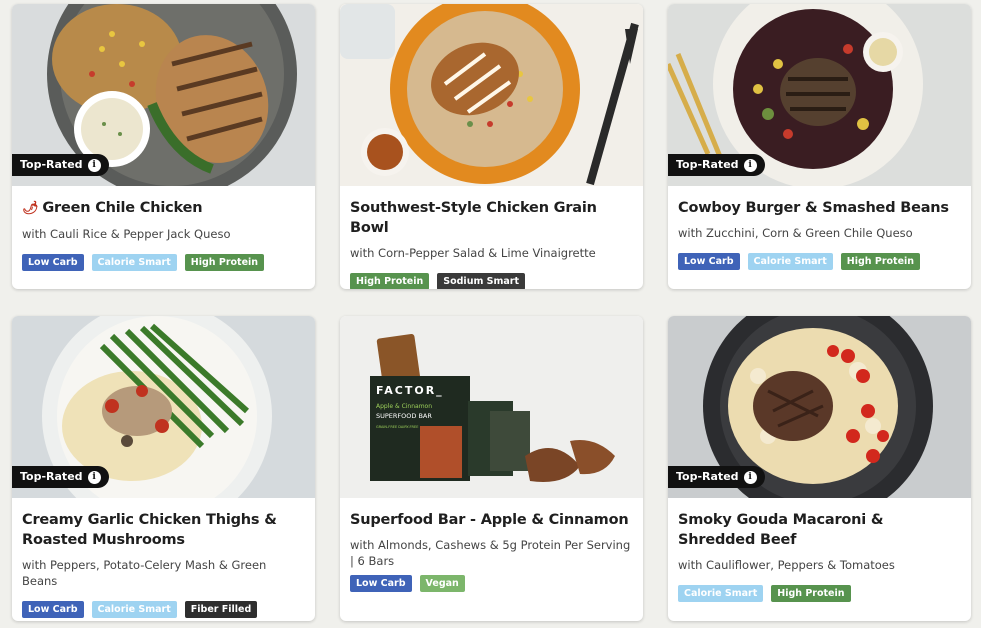 This screenshot has height=628, width=981. What do you see at coordinates (481, 281) in the screenshot?
I see `tag-sodium-smart: Sodium Smart` at bounding box center [481, 281].